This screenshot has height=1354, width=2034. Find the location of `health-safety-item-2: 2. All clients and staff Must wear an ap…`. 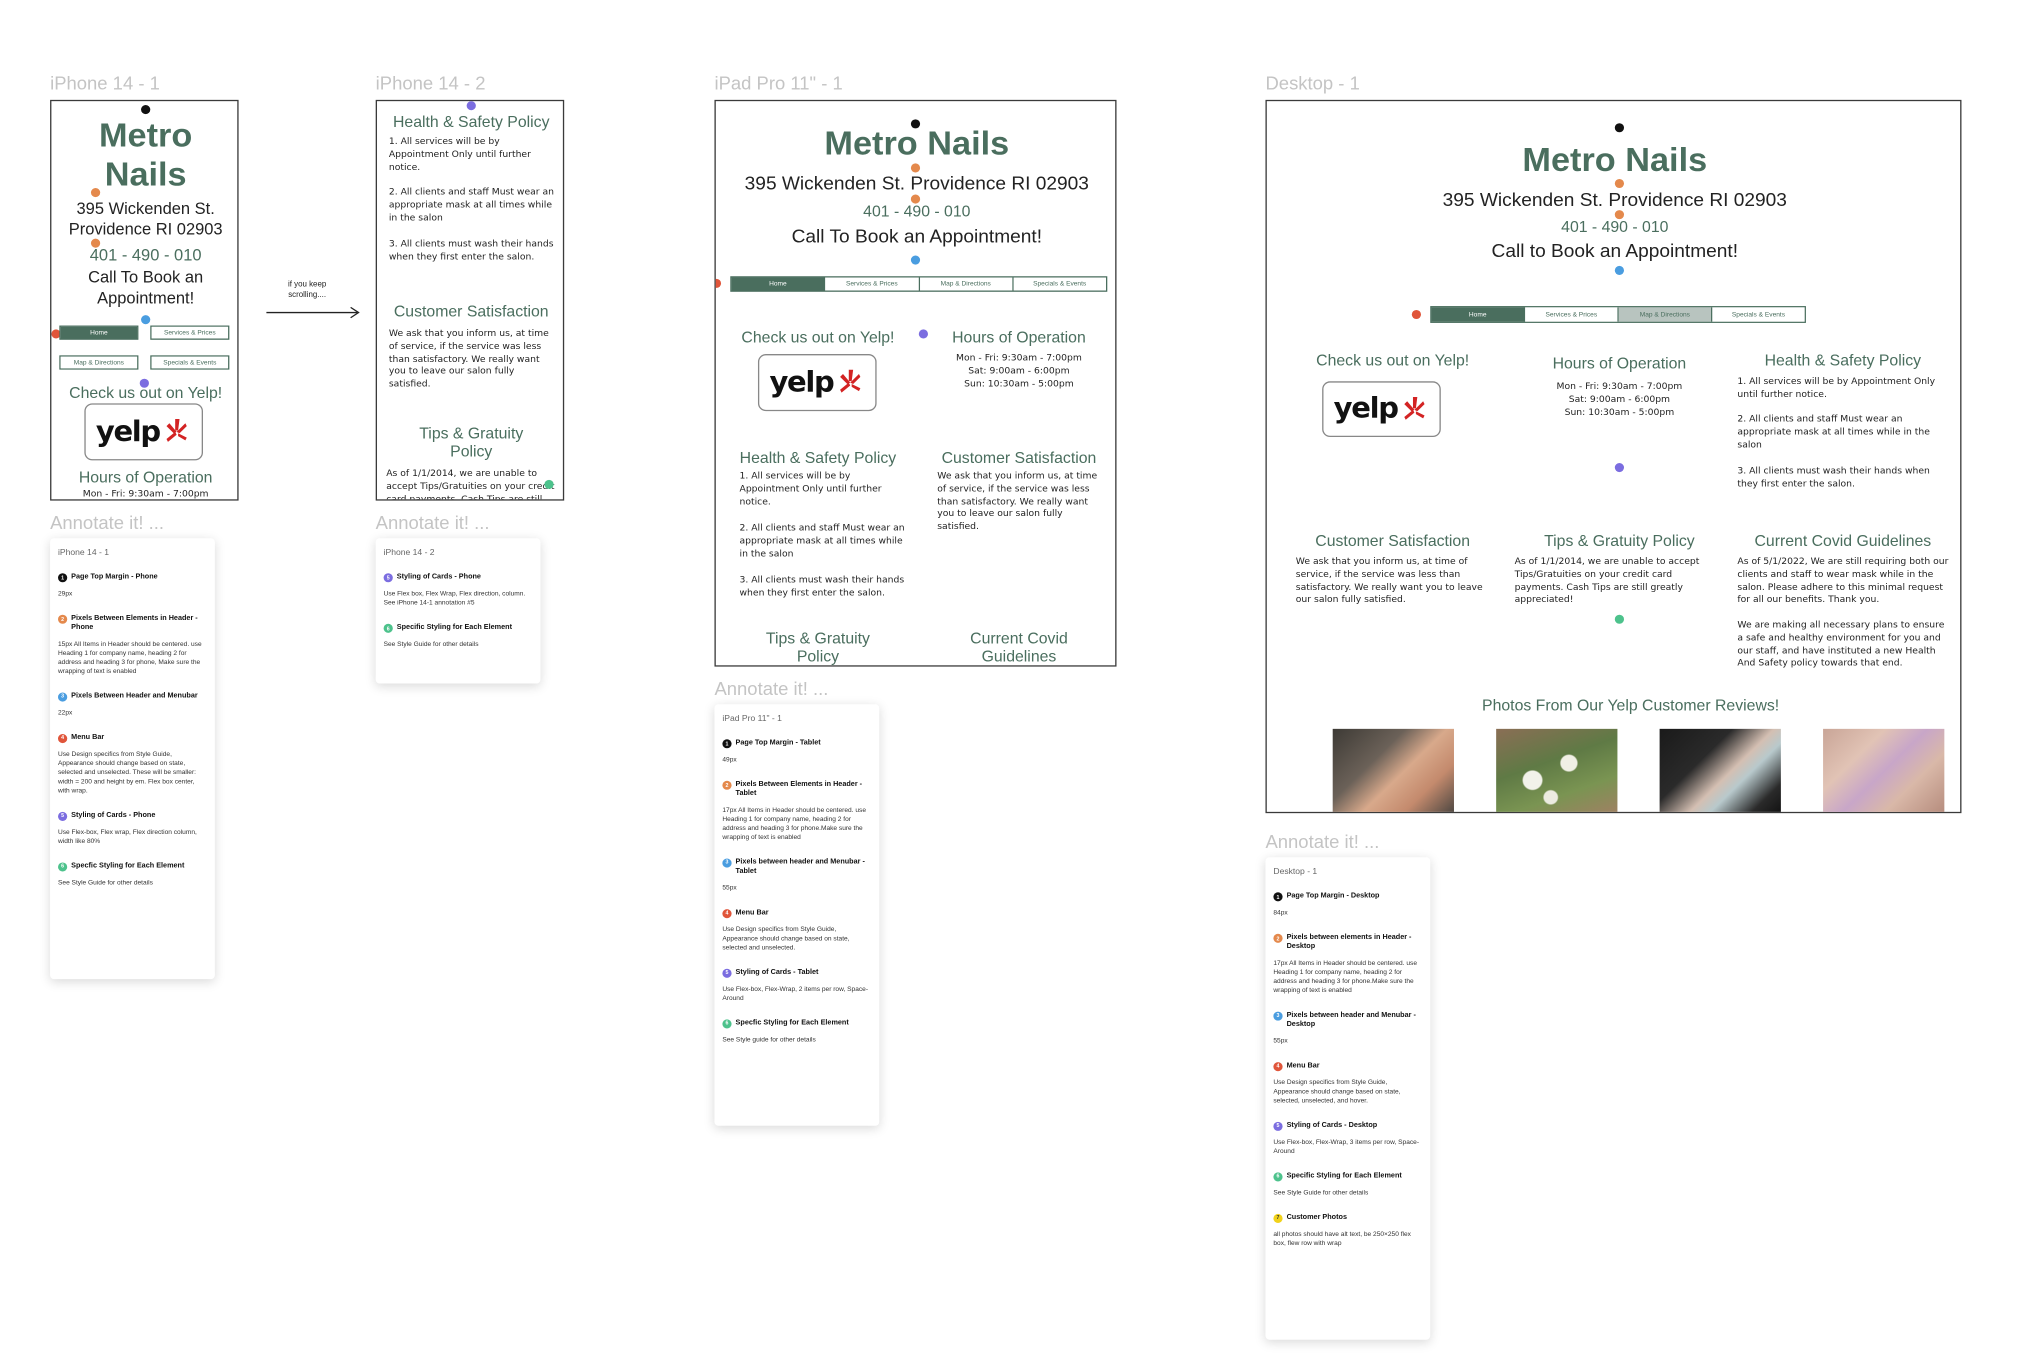

health-safety-item-2: 2. All clients and staff Must wear an ap… is located at coordinates (471, 204).